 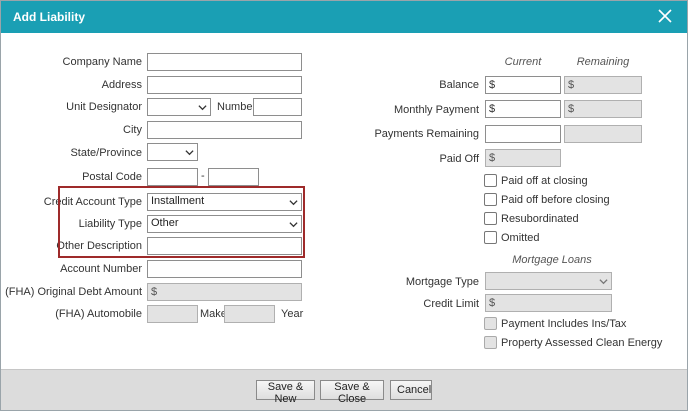 I want to click on pace-label: Property Assessed Clean Energy, so click(x=582, y=343).